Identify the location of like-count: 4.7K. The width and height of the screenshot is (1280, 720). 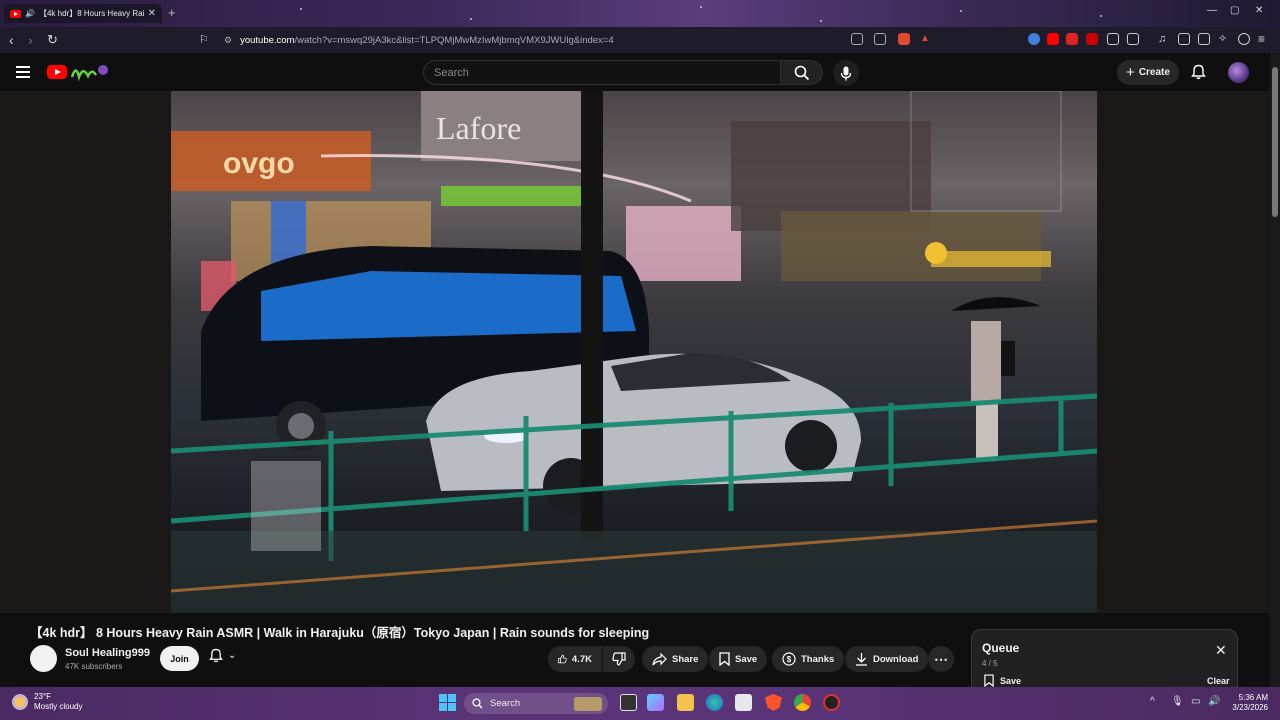
(581, 659).